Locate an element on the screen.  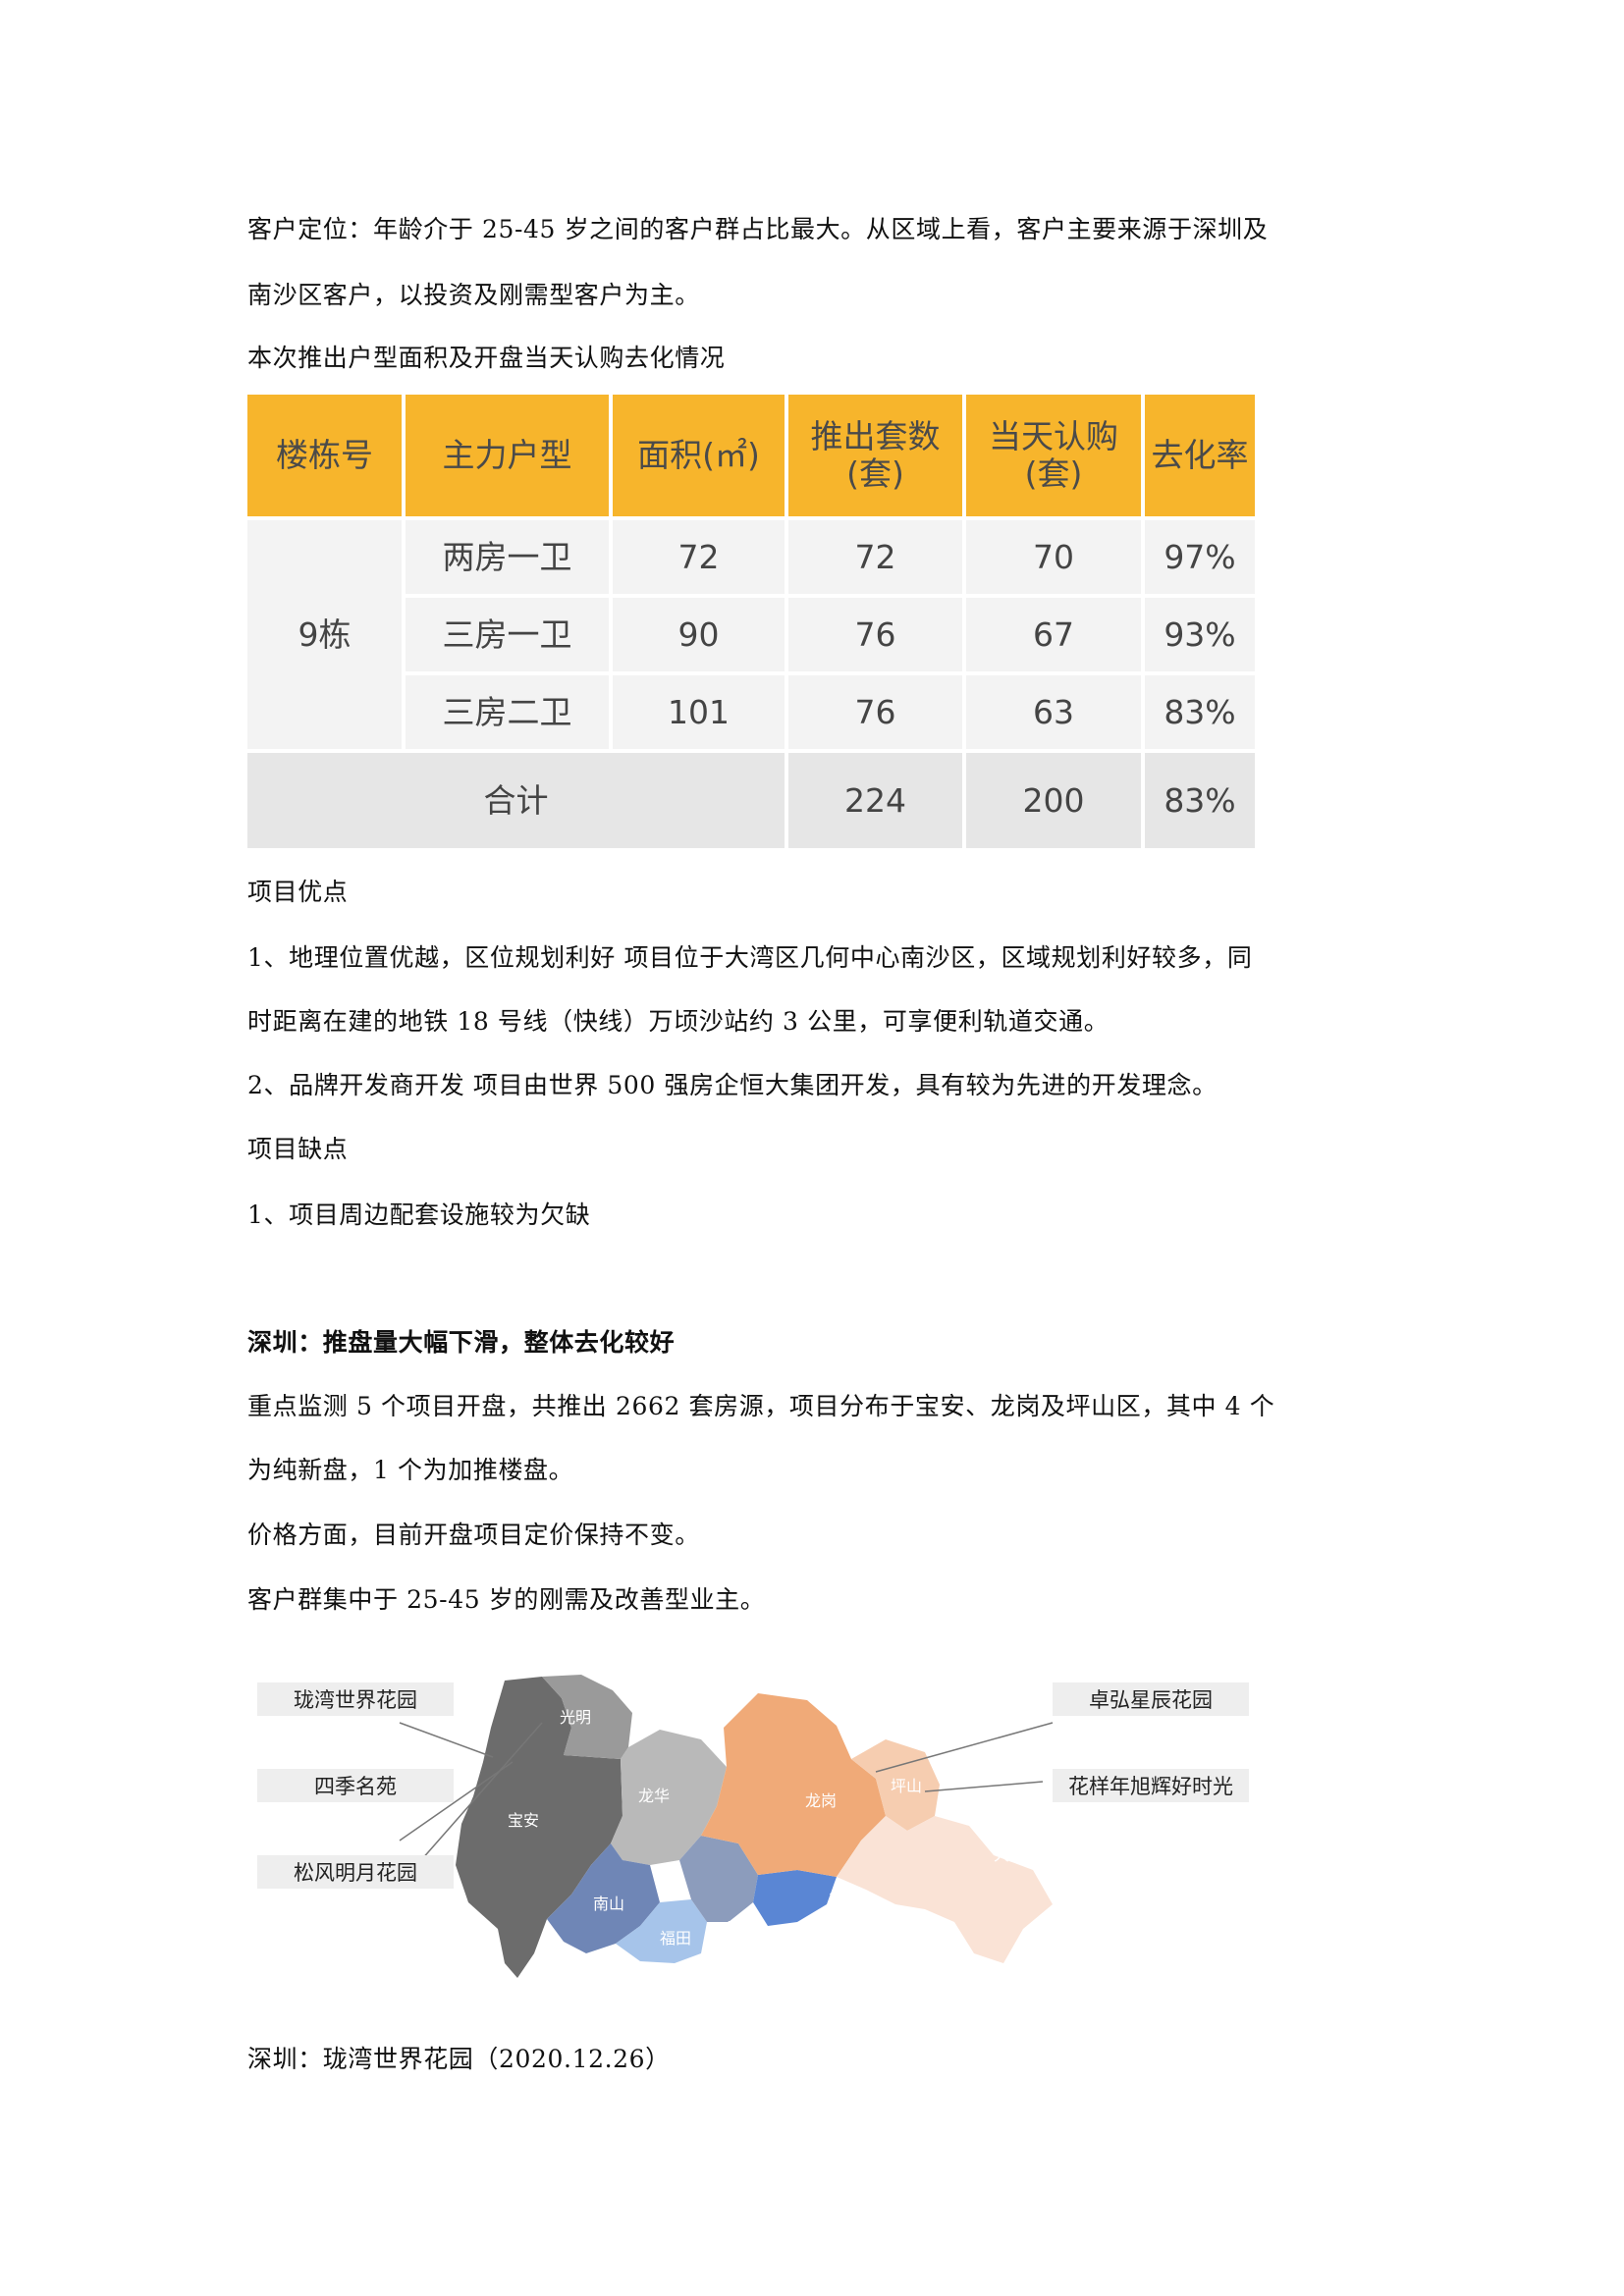
pros-1-line-2: 时距离在建的地铁 18 号线（快线）万顷沙站约 3 公里，可享便利轨道交通。 is located at coordinates (678, 1021).